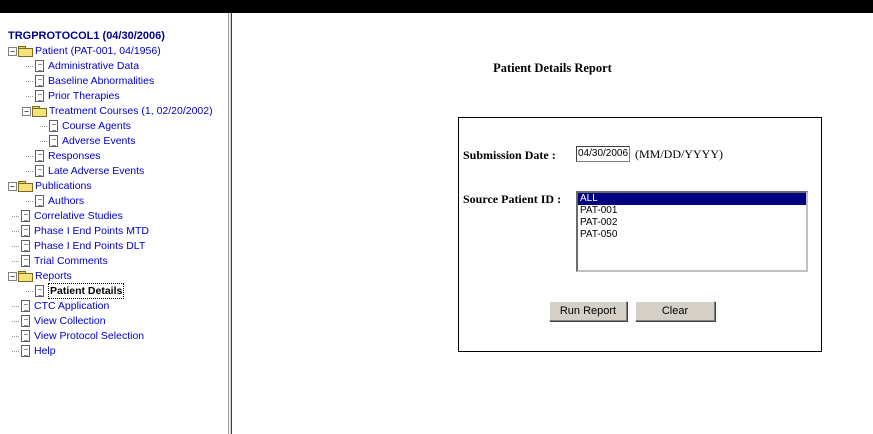  Describe the element at coordinates (679, 154) in the screenshot. I see `date-format-hint: (MM/DD/YYYY)` at that location.